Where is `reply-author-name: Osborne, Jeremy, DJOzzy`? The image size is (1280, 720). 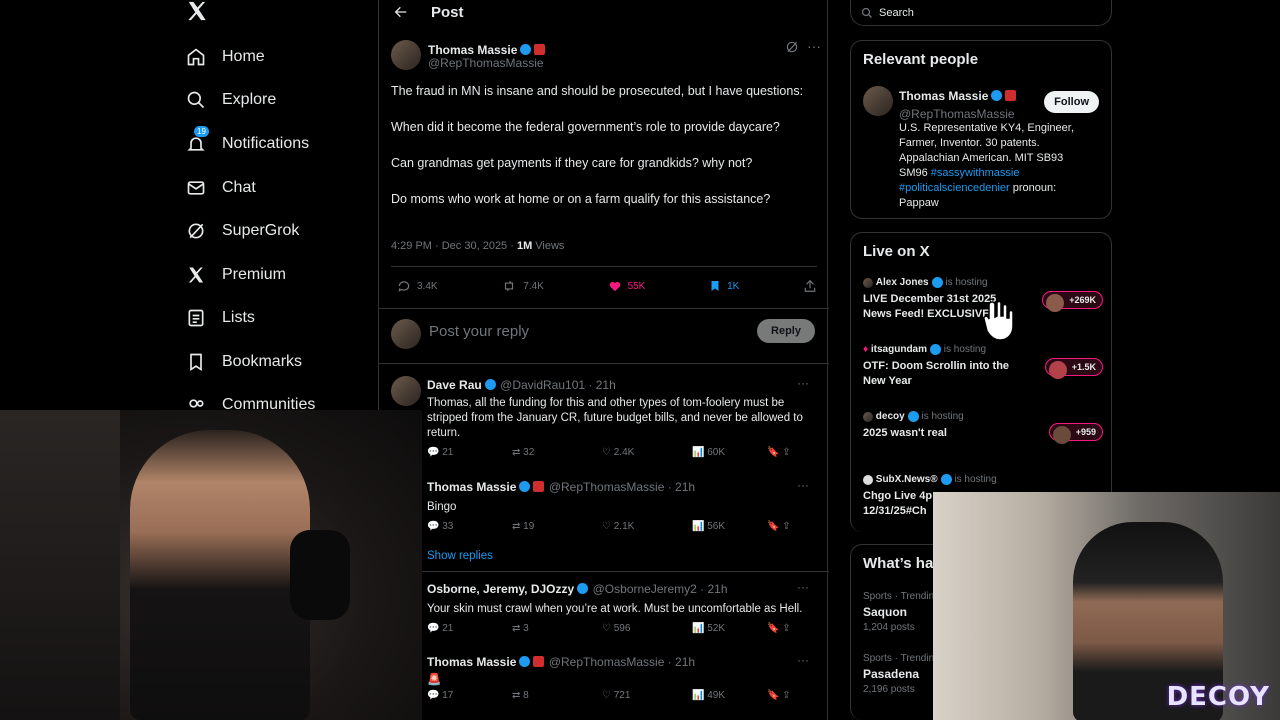 reply-author-name: Osborne, Jeremy, DJOzzy is located at coordinates (500, 589).